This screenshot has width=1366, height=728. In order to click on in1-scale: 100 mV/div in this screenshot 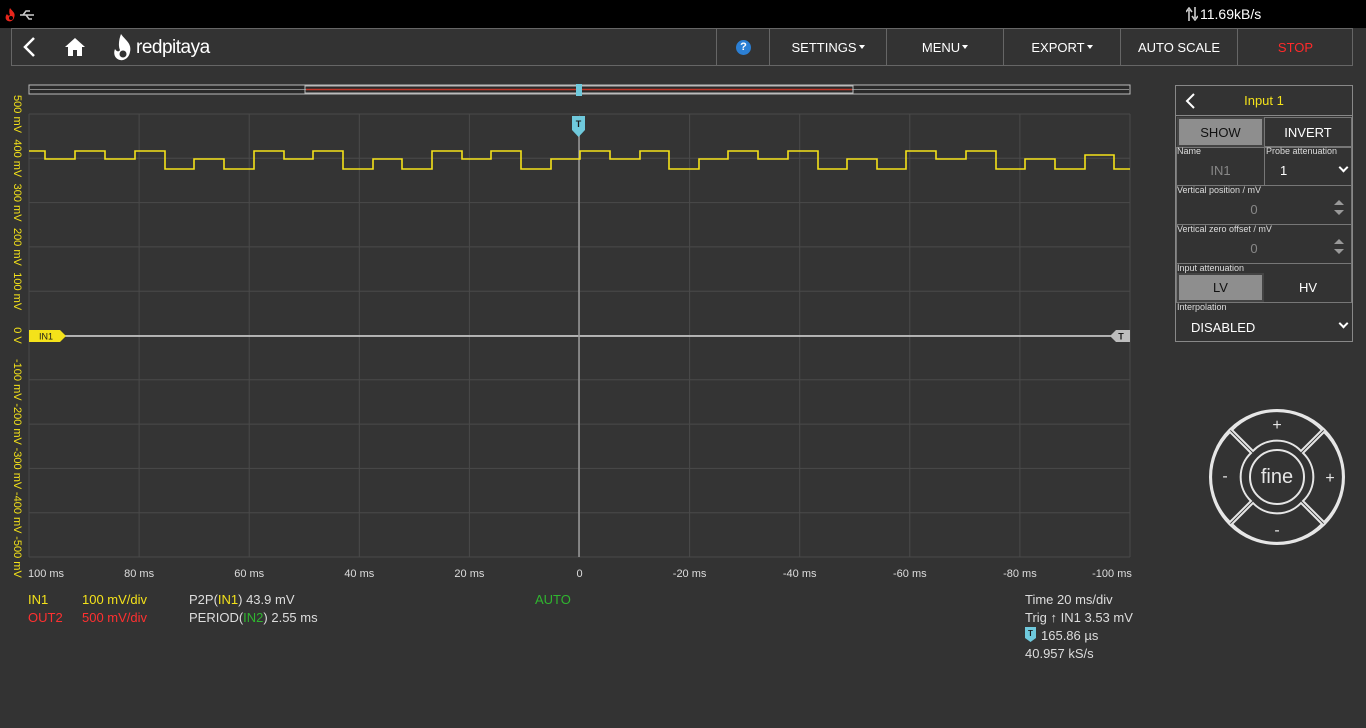, I will do `click(115, 599)`.